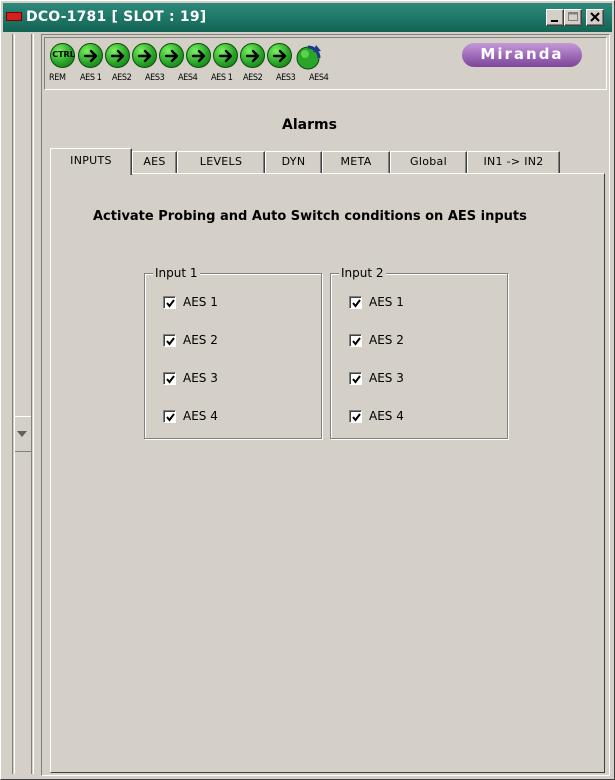 This screenshot has height=780, width=615. I want to click on aes1-in1-led, so click(90, 55).